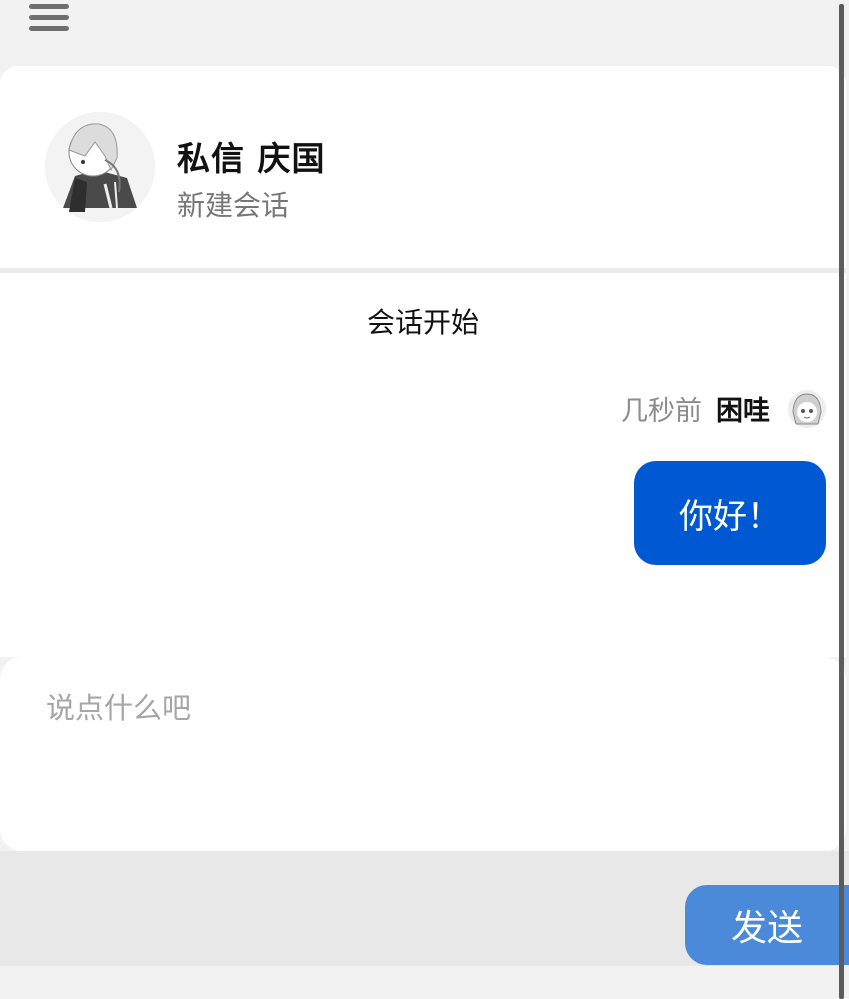 The image size is (849, 999). Describe the element at coordinates (661, 411) in the screenshot. I see `message-time: 几秒前` at that location.